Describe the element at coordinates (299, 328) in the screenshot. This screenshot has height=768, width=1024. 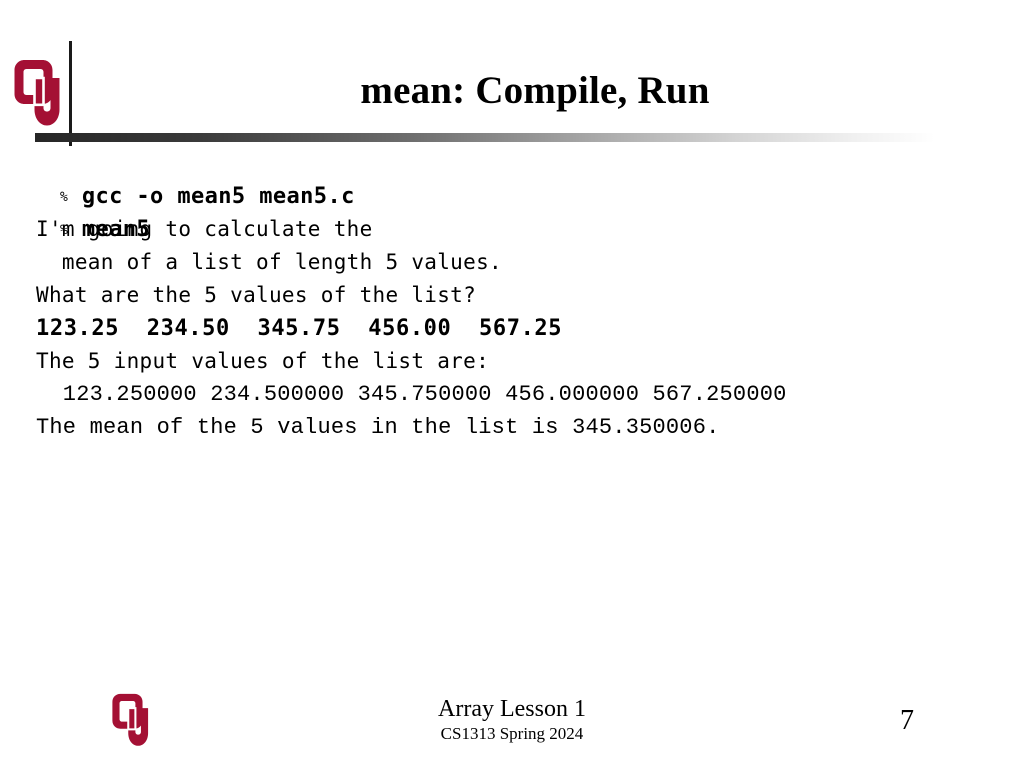
I see `transcript-line-user-input: 123.25 234.50 345.75 456.00 567.25` at that location.